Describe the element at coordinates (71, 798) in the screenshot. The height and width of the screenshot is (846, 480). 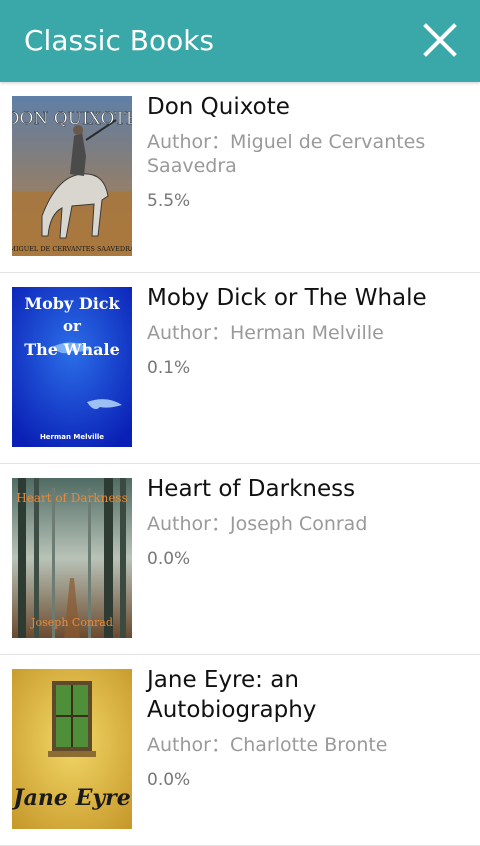
I see `svg-text: Jane Eyre` at that location.